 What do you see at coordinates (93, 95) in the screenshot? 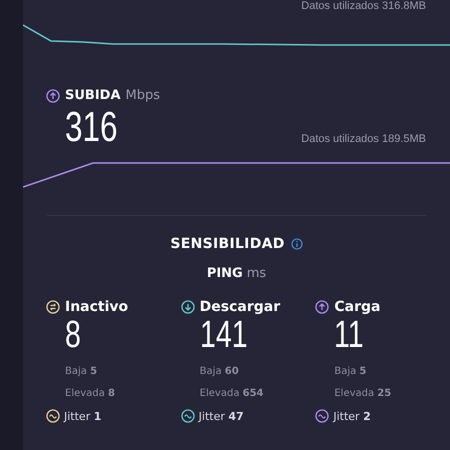
I see `upload-title: SUBIDA` at bounding box center [93, 95].